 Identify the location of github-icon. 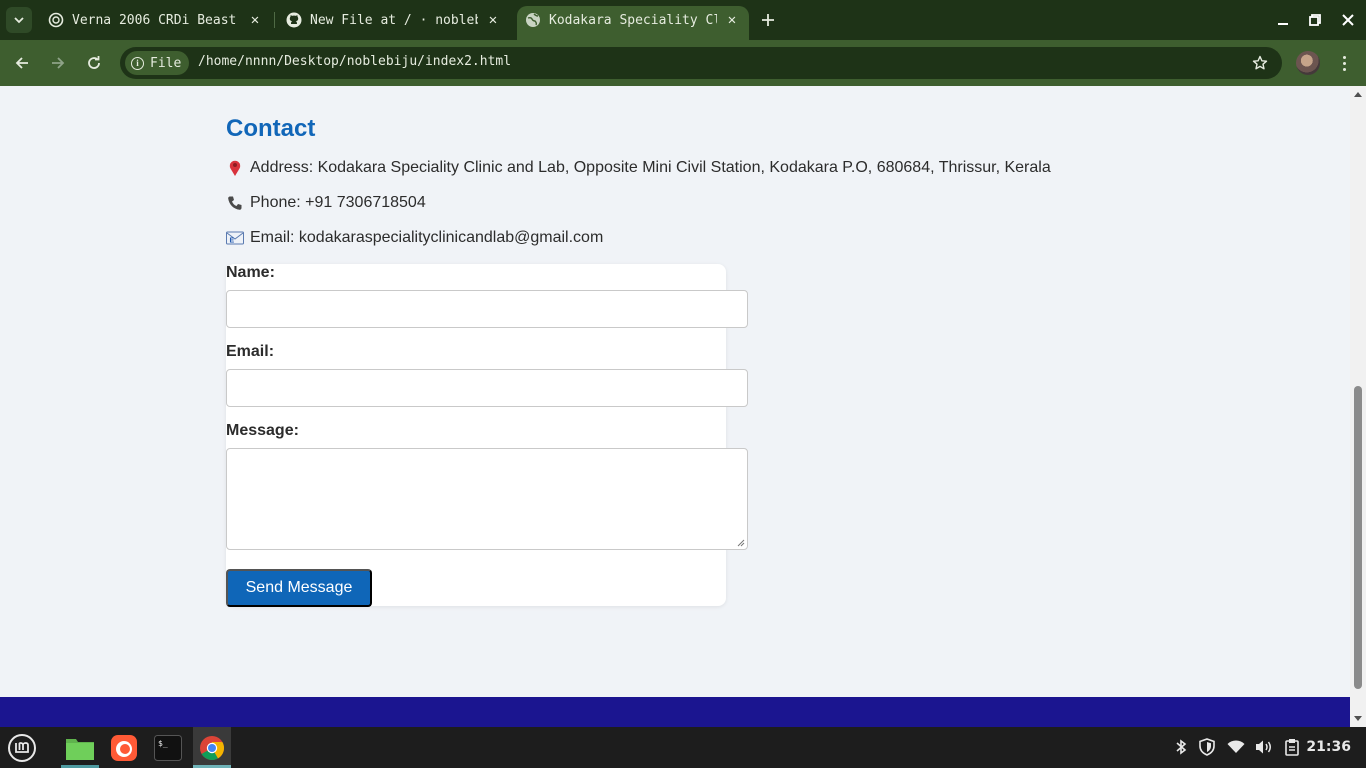
(294, 20).